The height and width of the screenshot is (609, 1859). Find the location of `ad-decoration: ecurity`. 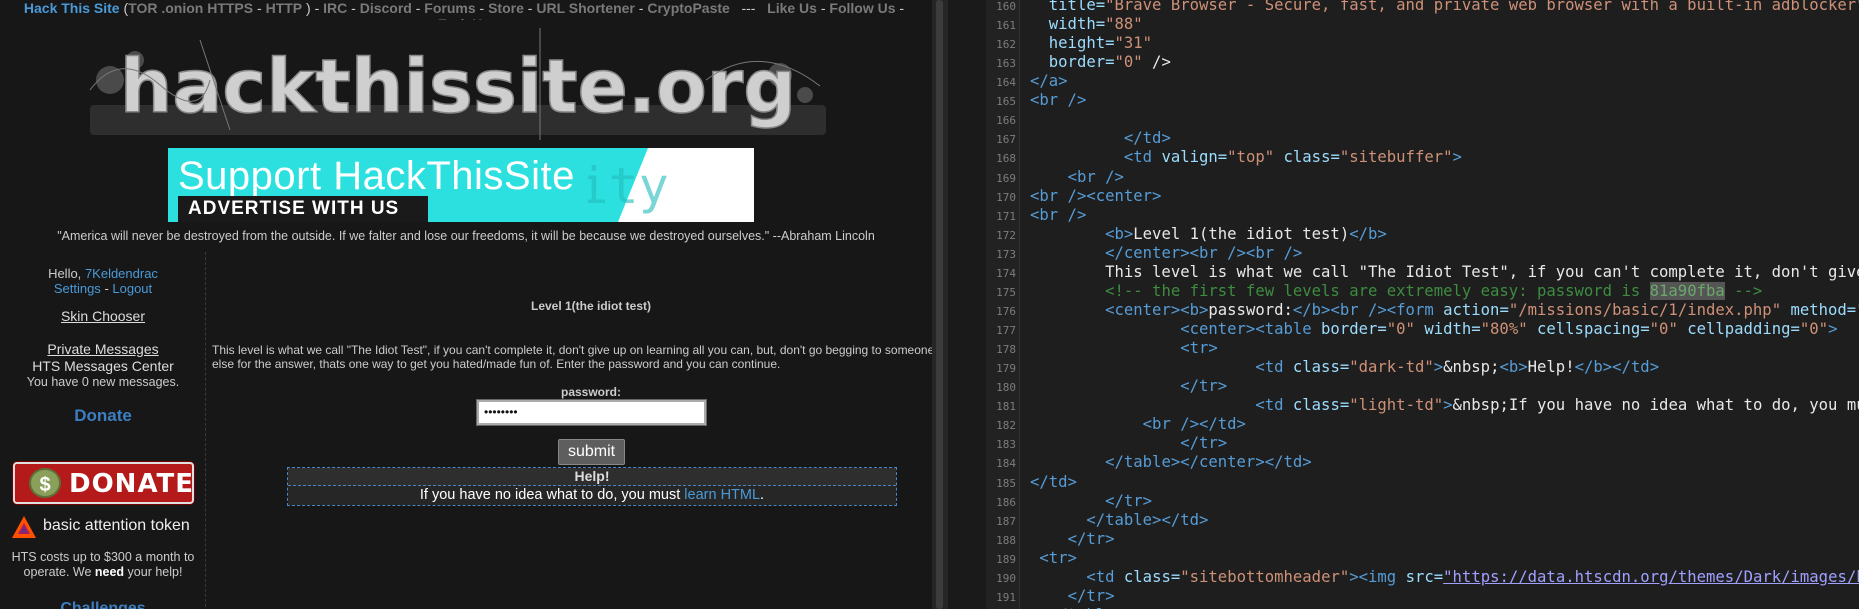

ad-decoration: ecurity is located at coordinates (671, 185).